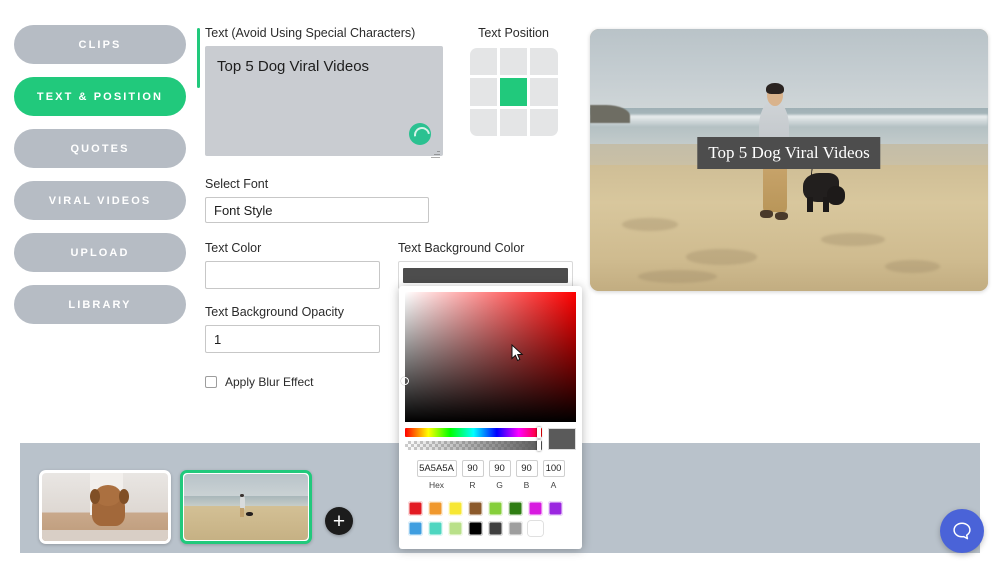  Describe the element at coordinates (775, 88) in the screenshot. I see `preview-person-hair` at that location.